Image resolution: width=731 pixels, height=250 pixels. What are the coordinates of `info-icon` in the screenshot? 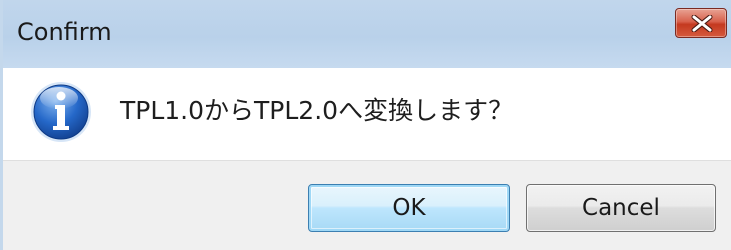 It's located at (61, 112).